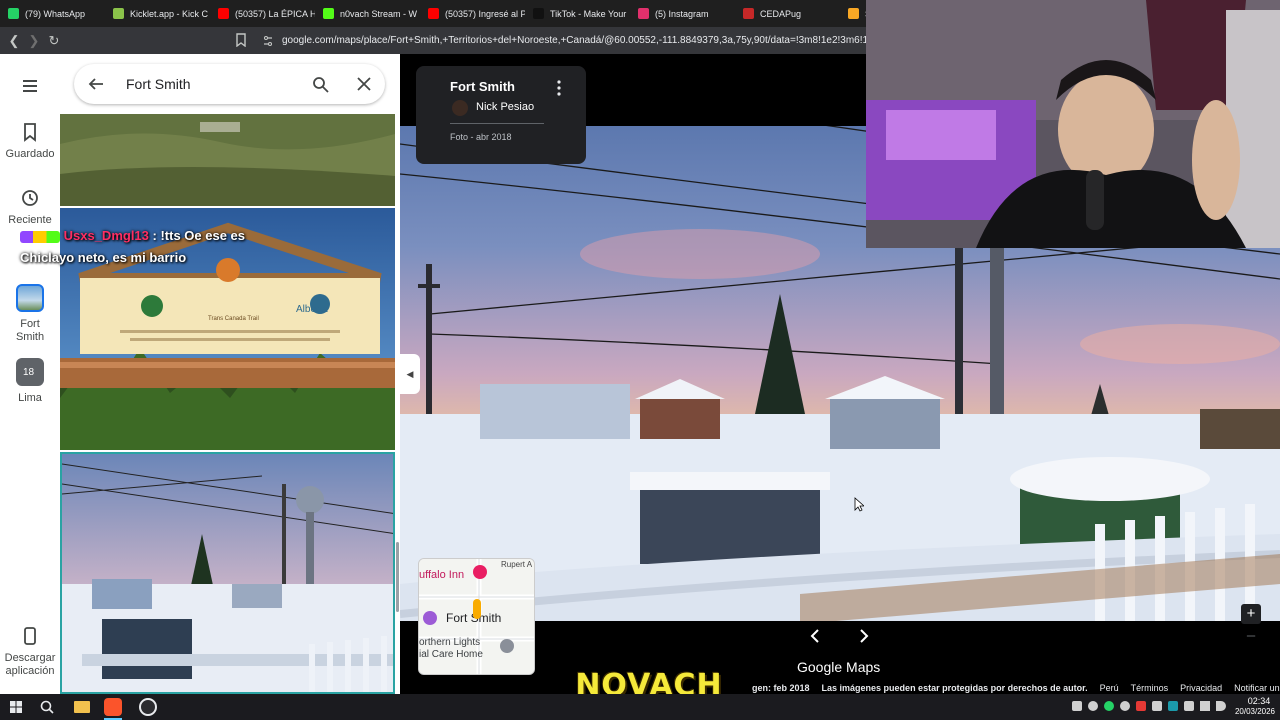 This screenshot has width=1280, height=720. What do you see at coordinates (30, 314) in the screenshot?
I see `sidebar-item-fort-smith: Fort Smith` at bounding box center [30, 314].